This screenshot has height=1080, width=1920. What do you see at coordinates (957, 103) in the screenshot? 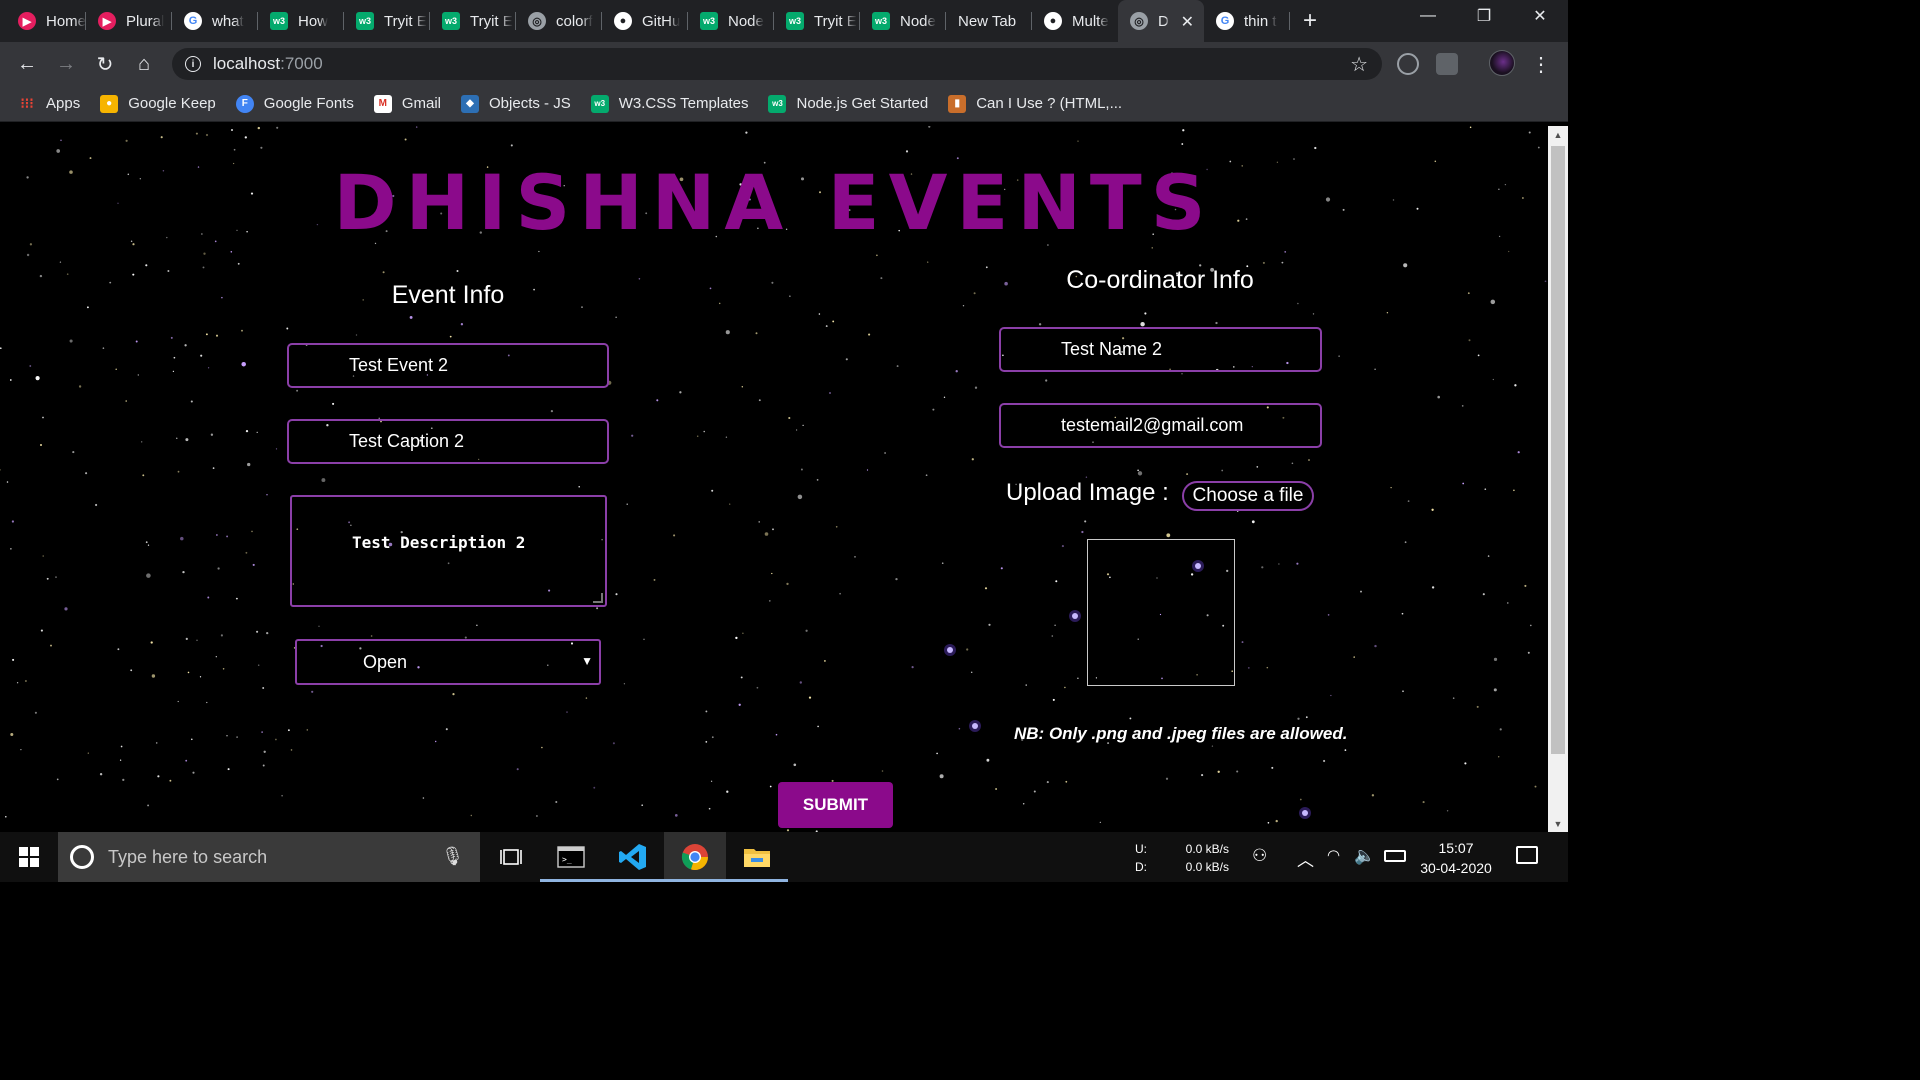
I see `caniuse-icon: ▮` at bounding box center [957, 103].